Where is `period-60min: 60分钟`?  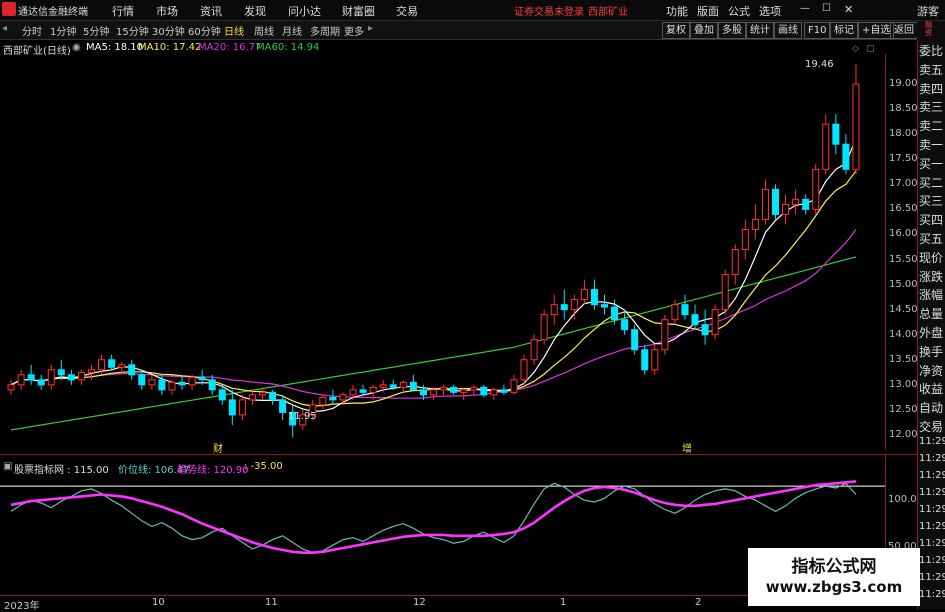 period-60min: 60分钟 is located at coordinates (204, 30).